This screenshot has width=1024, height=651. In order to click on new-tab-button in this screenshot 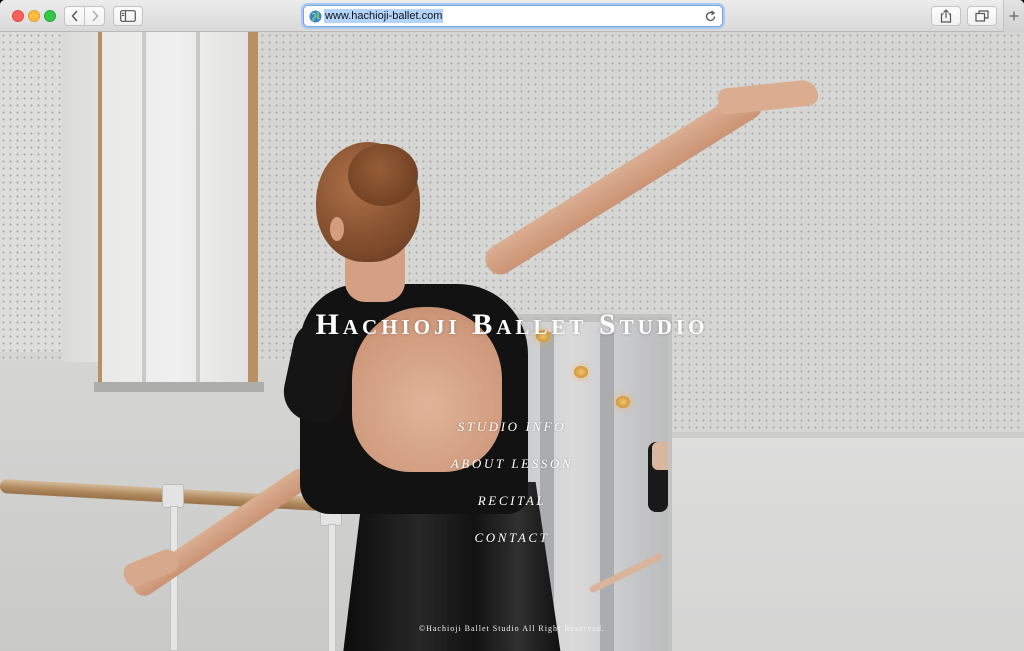, I will do `click(1013, 16)`.